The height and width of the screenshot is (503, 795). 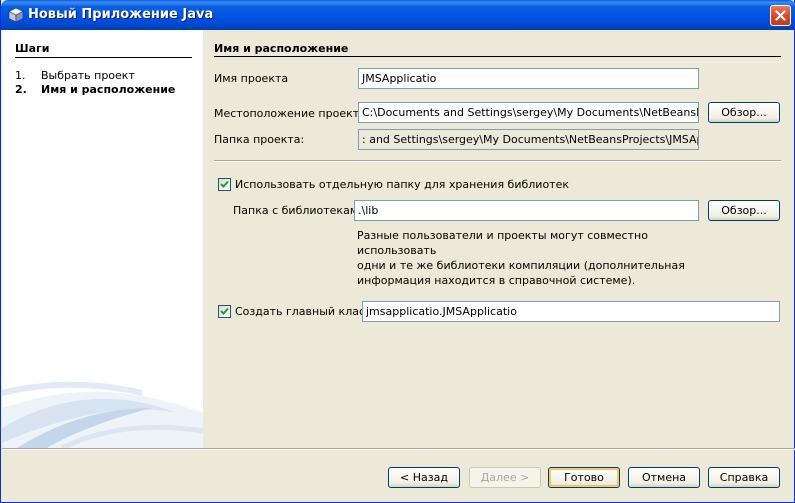 I want to click on page-title-divider, so click(x=497, y=56).